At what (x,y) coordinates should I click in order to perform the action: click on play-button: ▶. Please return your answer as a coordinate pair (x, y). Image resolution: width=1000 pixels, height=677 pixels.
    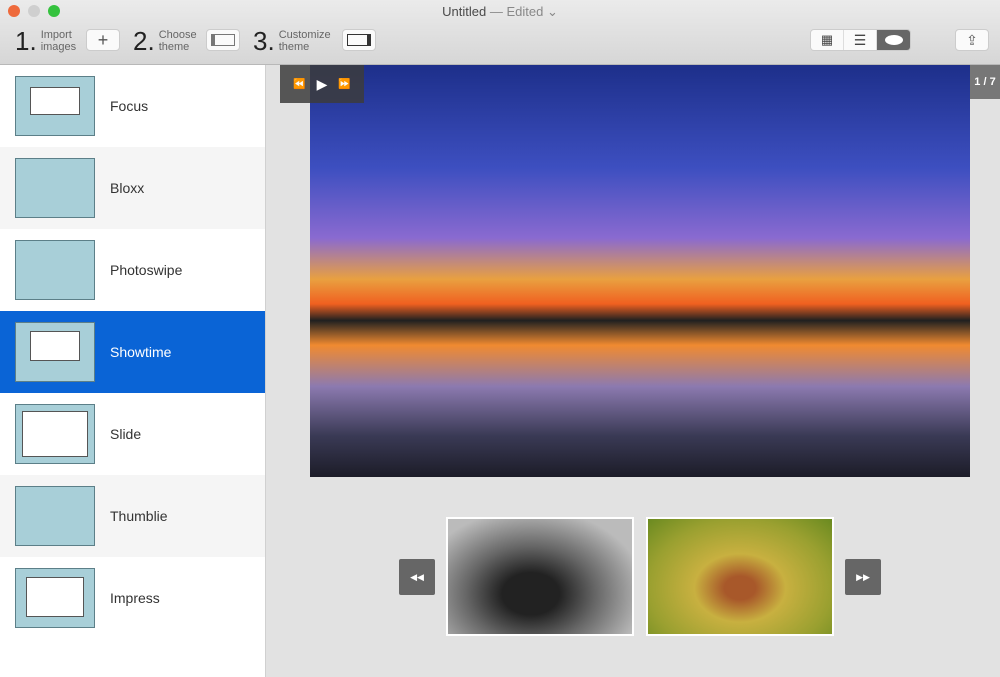
    Looking at the image, I should click on (322, 84).